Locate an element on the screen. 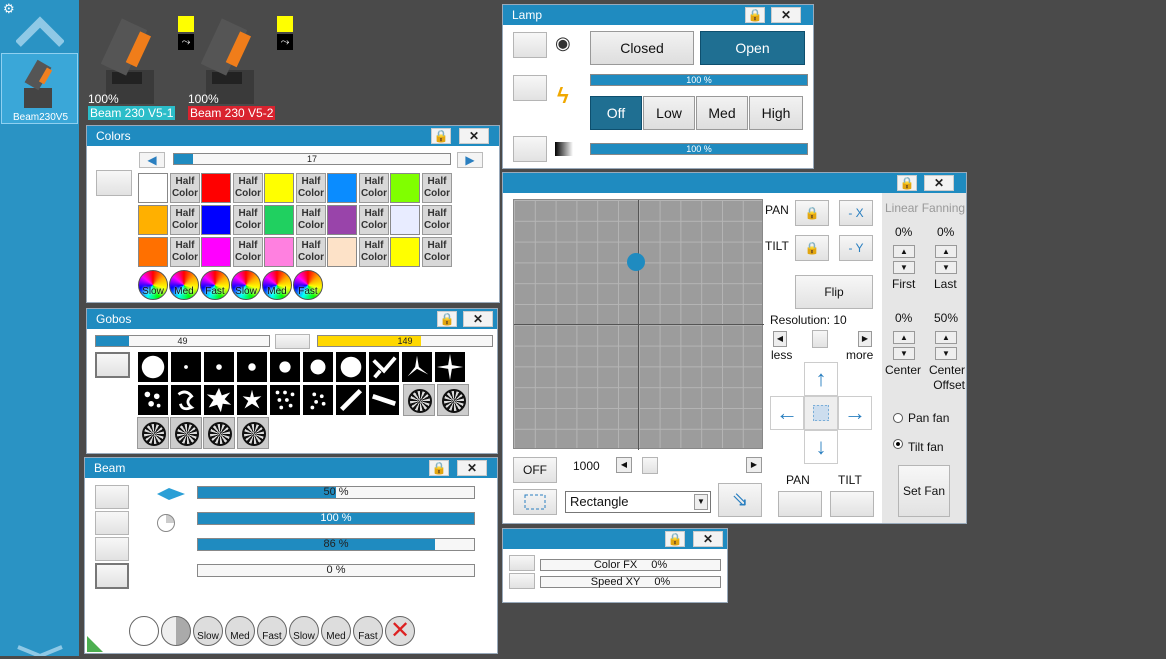 This screenshot has width=1166, height=659. strobe-high-button: High is located at coordinates (776, 113).